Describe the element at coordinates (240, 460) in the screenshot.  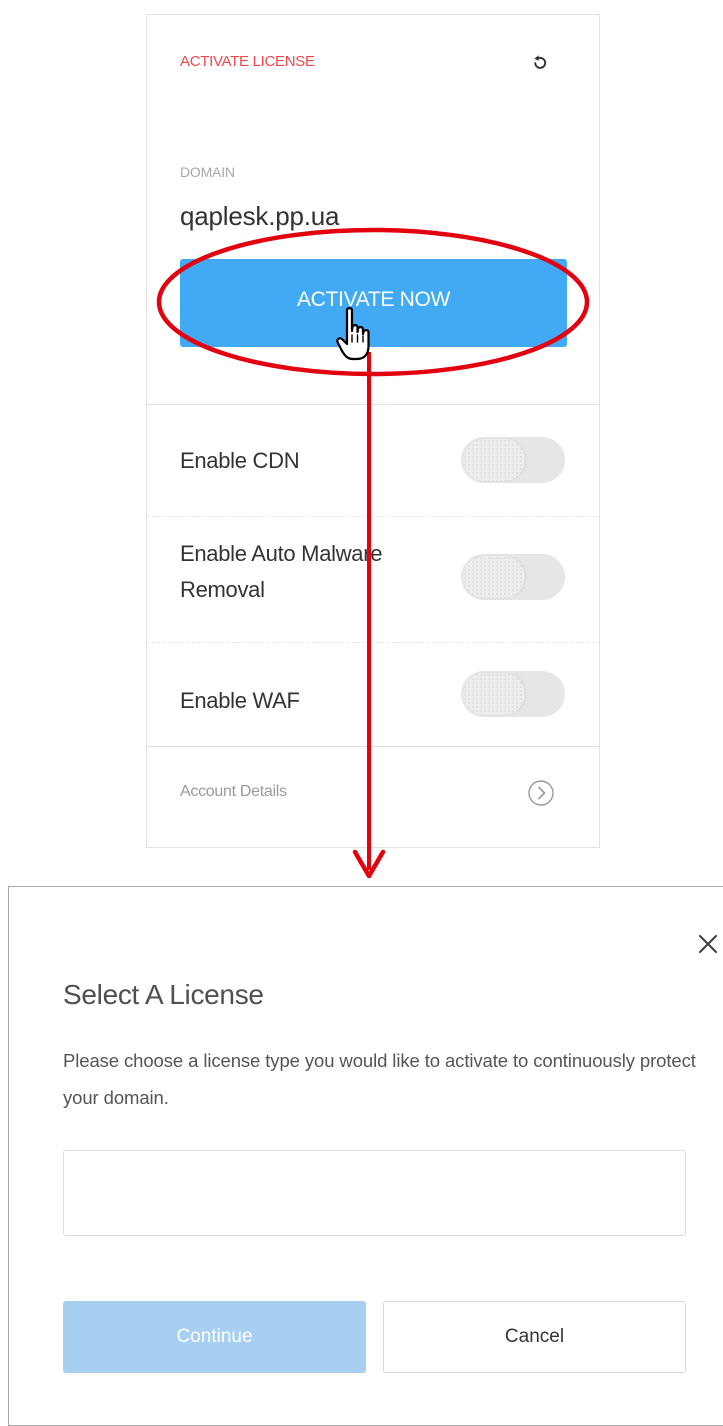
I see `option-label-cdn: Enable CDN` at that location.